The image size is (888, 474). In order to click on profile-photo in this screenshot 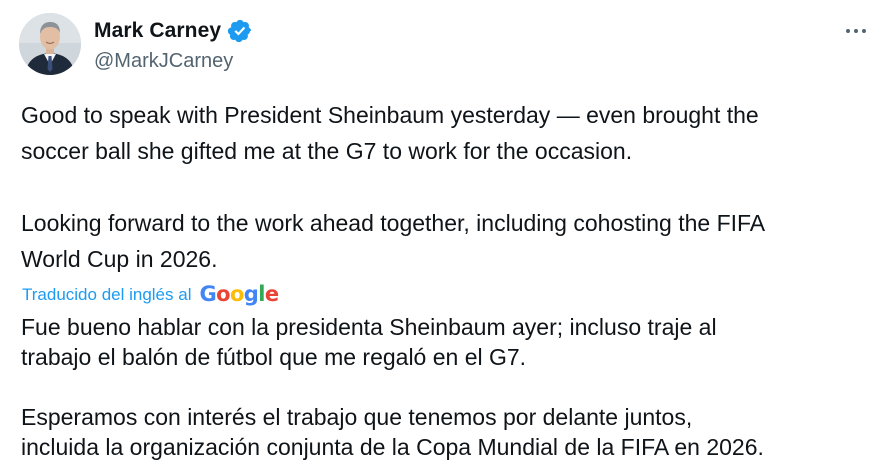, I will do `click(50, 44)`.